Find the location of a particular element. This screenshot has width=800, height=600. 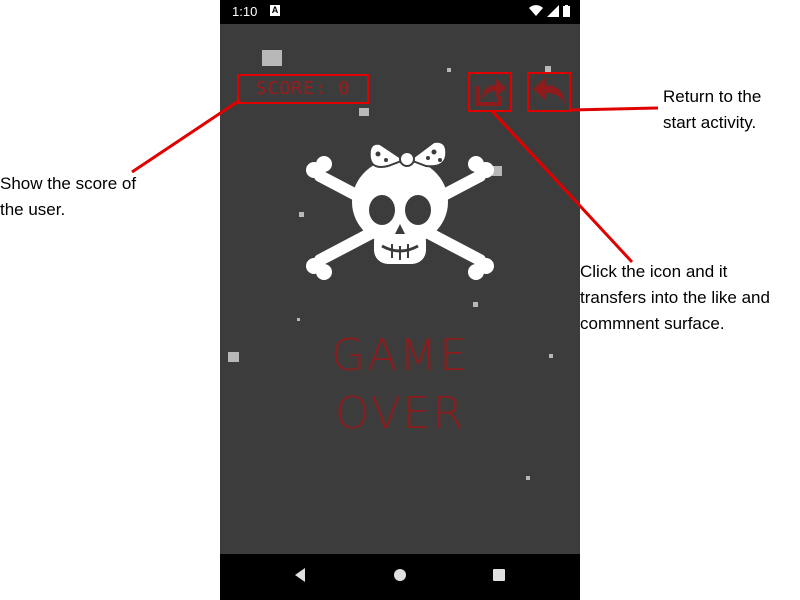

nav-recents-icon is located at coordinates (499, 575).